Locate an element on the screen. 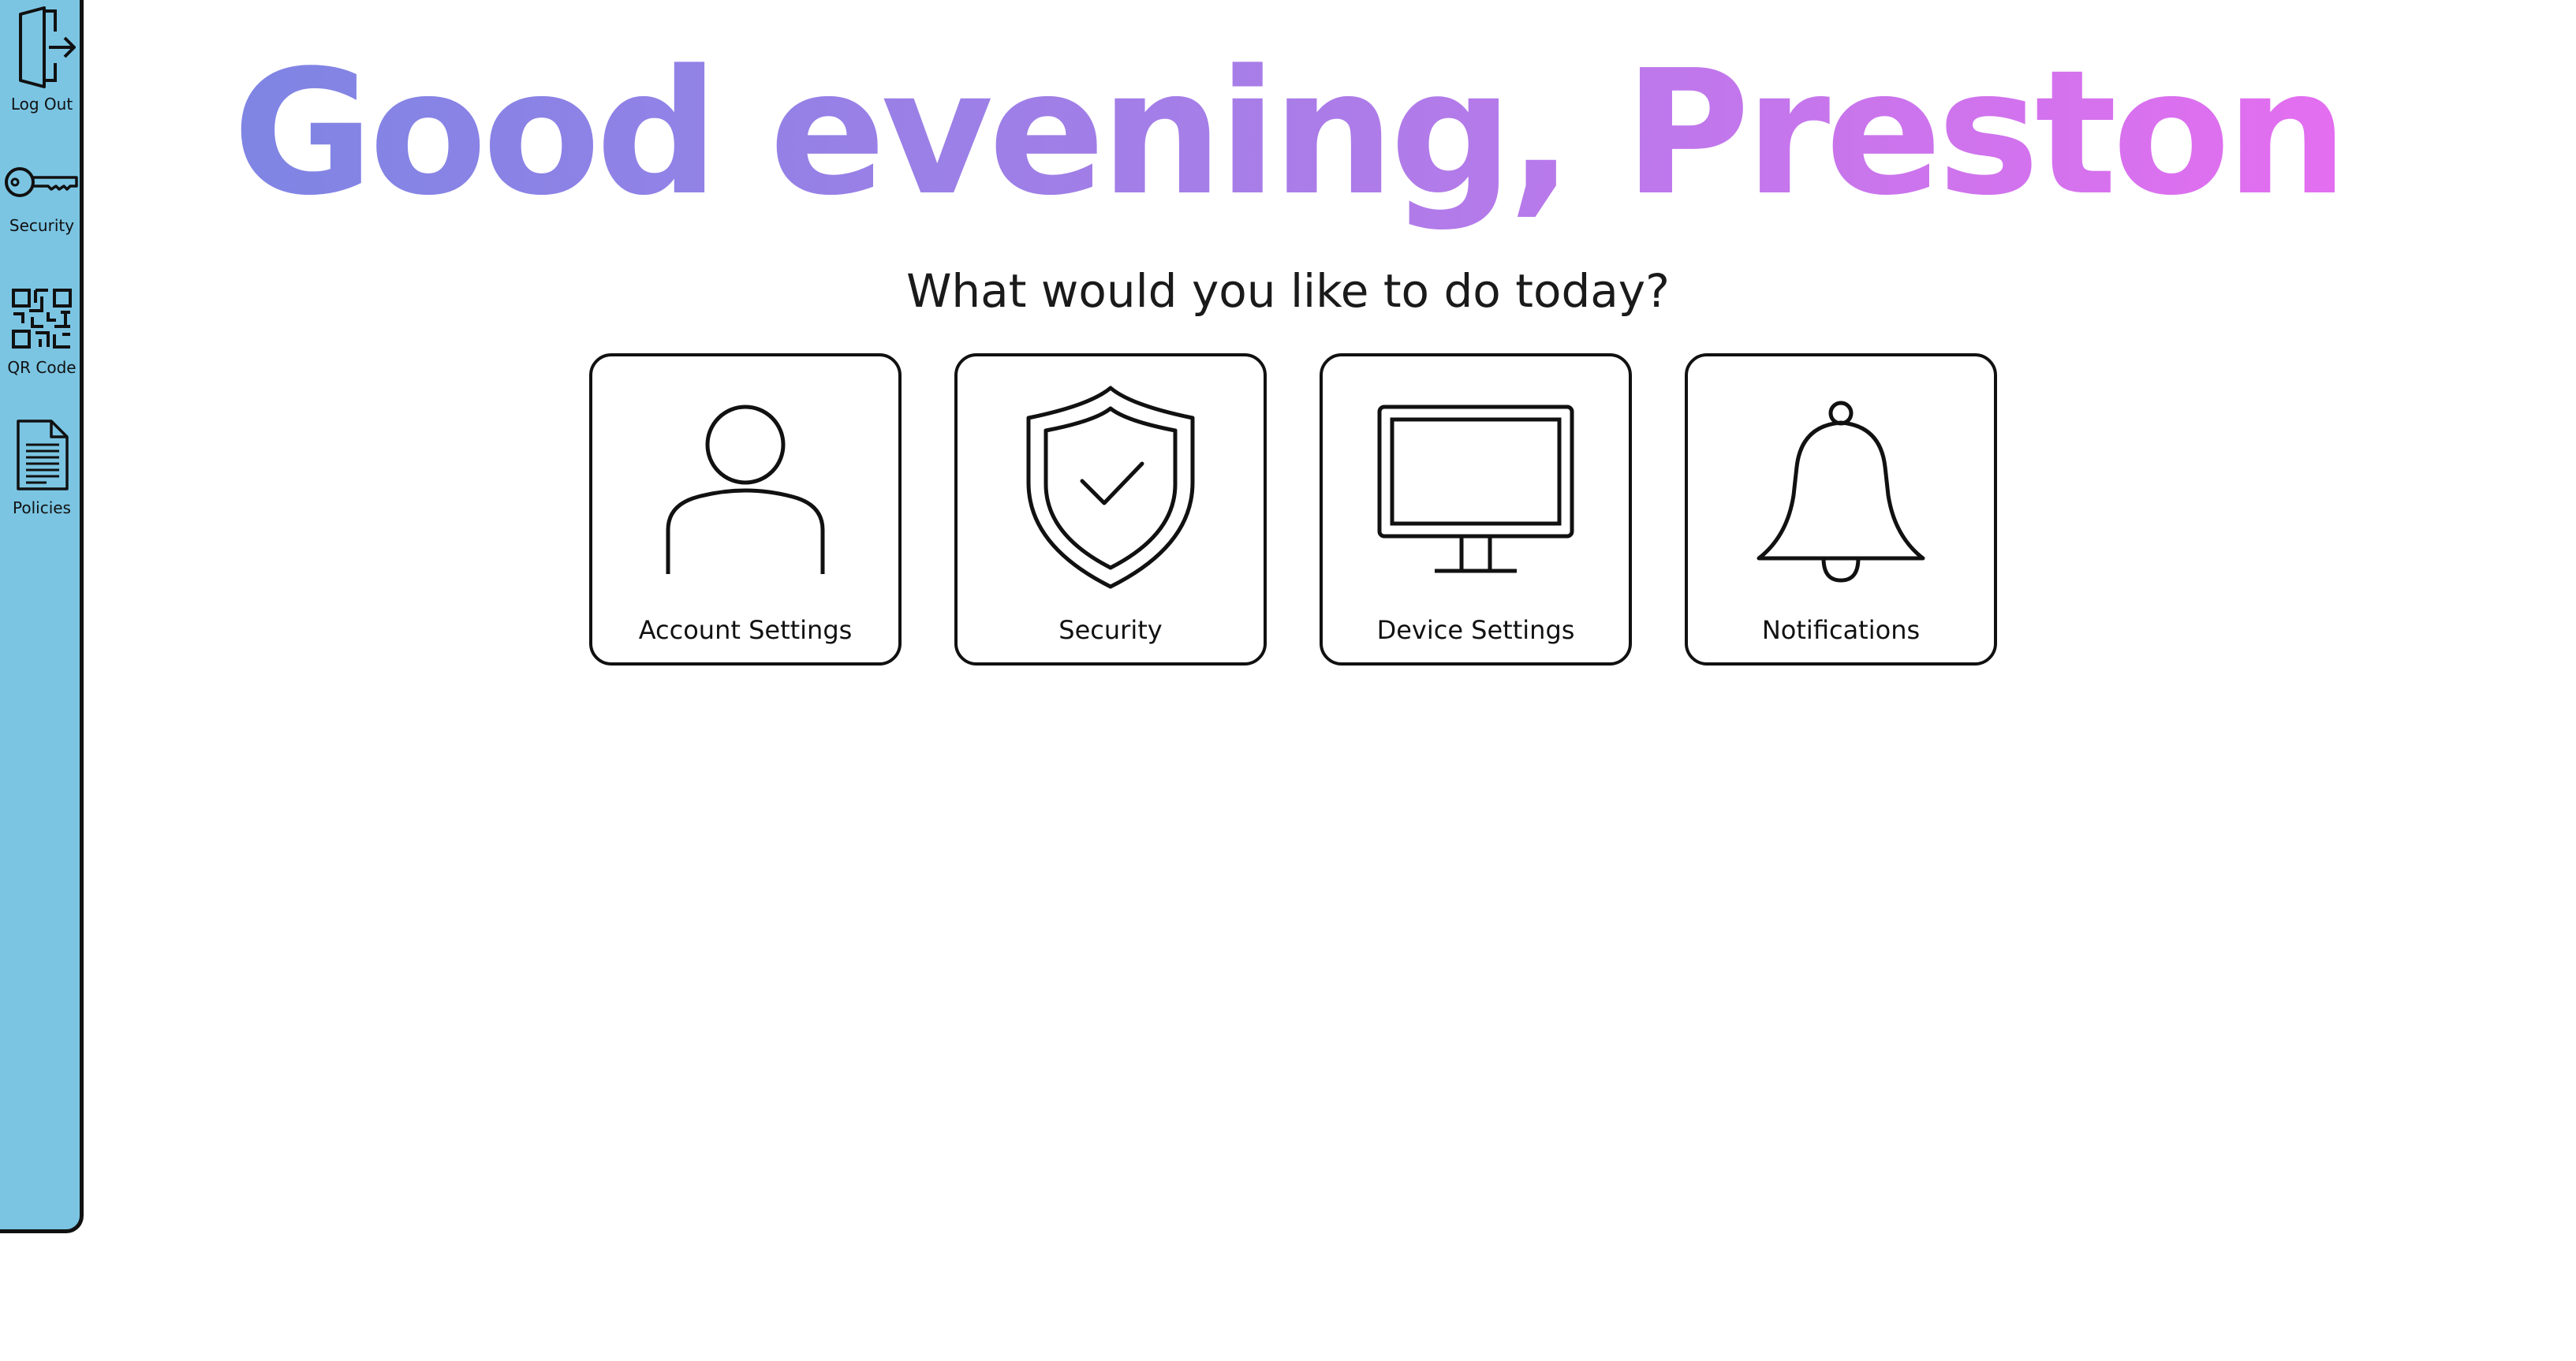  sidebar-item-policies: Policies is located at coordinates (42, 467).